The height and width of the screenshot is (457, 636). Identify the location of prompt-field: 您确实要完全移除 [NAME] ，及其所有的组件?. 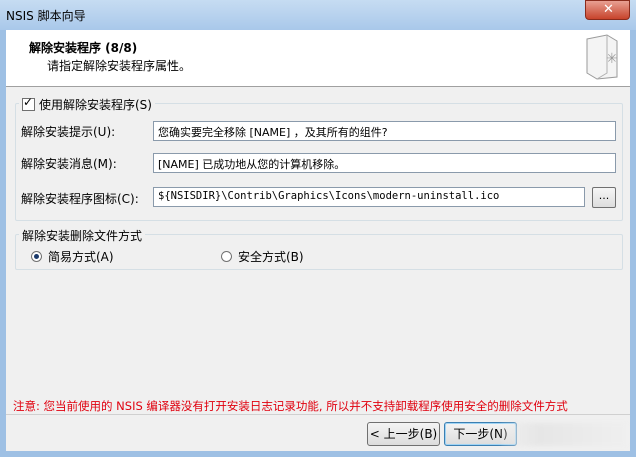
(384, 131).